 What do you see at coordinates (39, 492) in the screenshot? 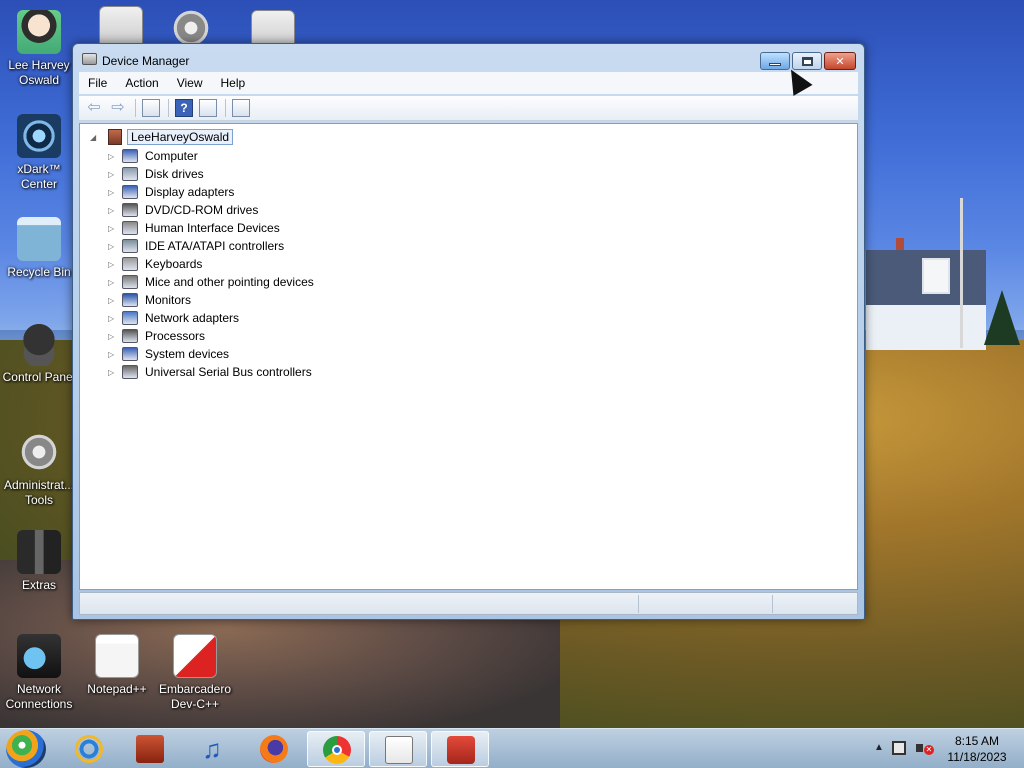
I see `desktop-icon-label: Administrat... Tools` at bounding box center [39, 492].